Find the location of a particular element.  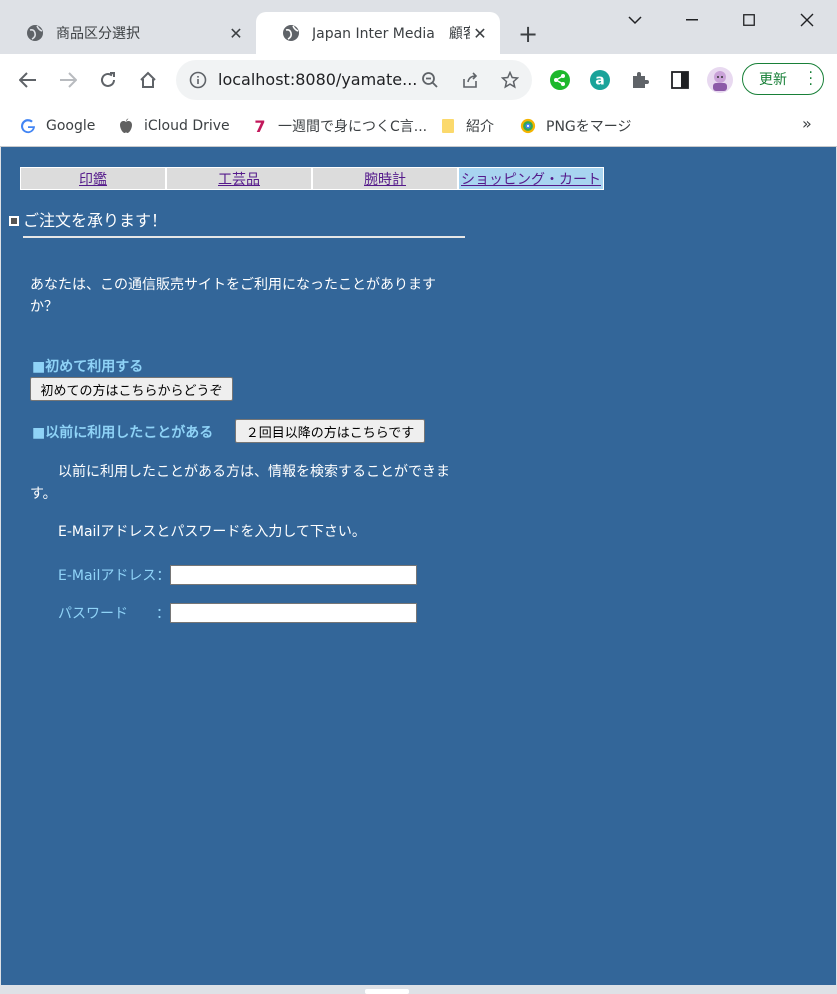

tab-product-category: 商品区分選択 ✕ is located at coordinates (128, 33).